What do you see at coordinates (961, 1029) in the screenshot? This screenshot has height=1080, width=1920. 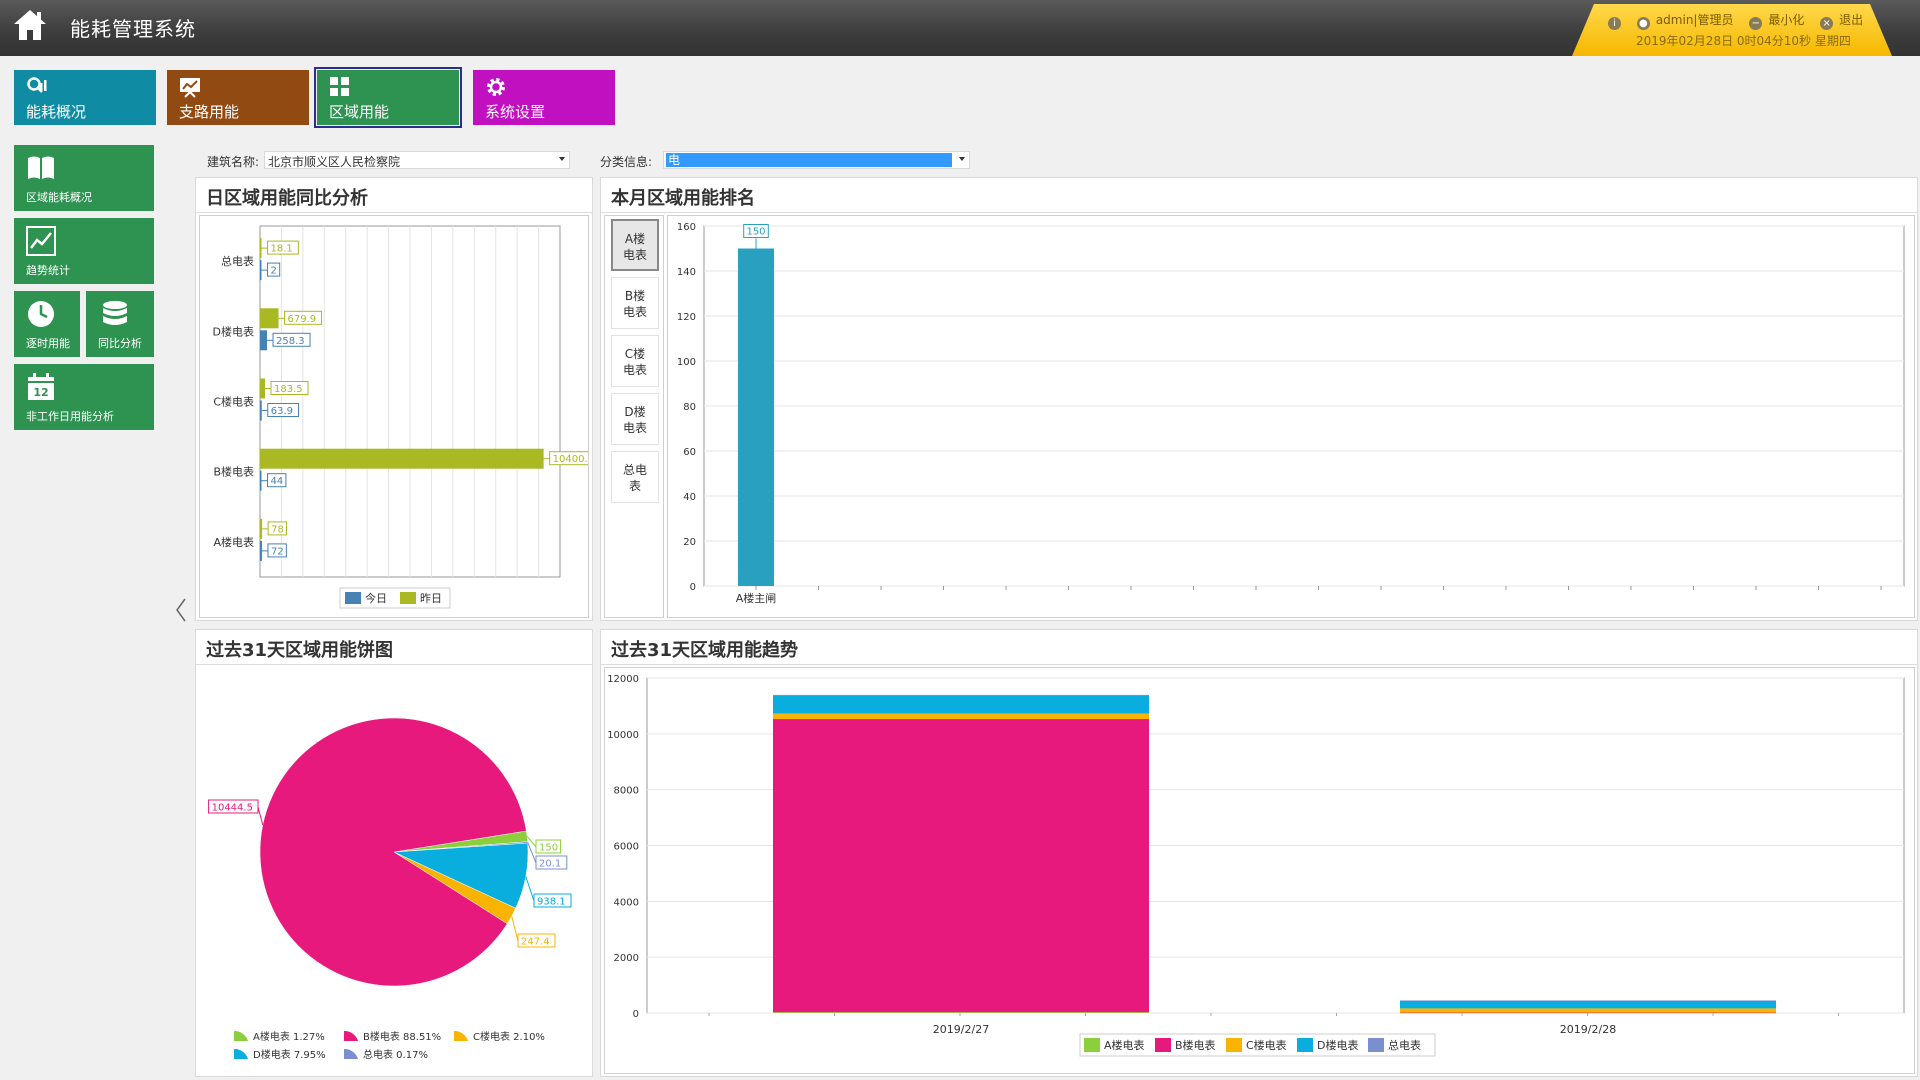 I see `x-tick-label: 2019/2/27` at bounding box center [961, 1029].